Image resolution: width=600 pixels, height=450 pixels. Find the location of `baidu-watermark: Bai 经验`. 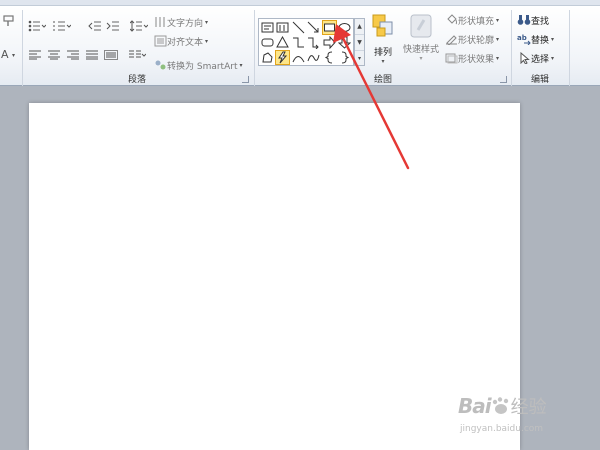

baidu-watermark: Bai 经验 is located at coordinates (502, 406).